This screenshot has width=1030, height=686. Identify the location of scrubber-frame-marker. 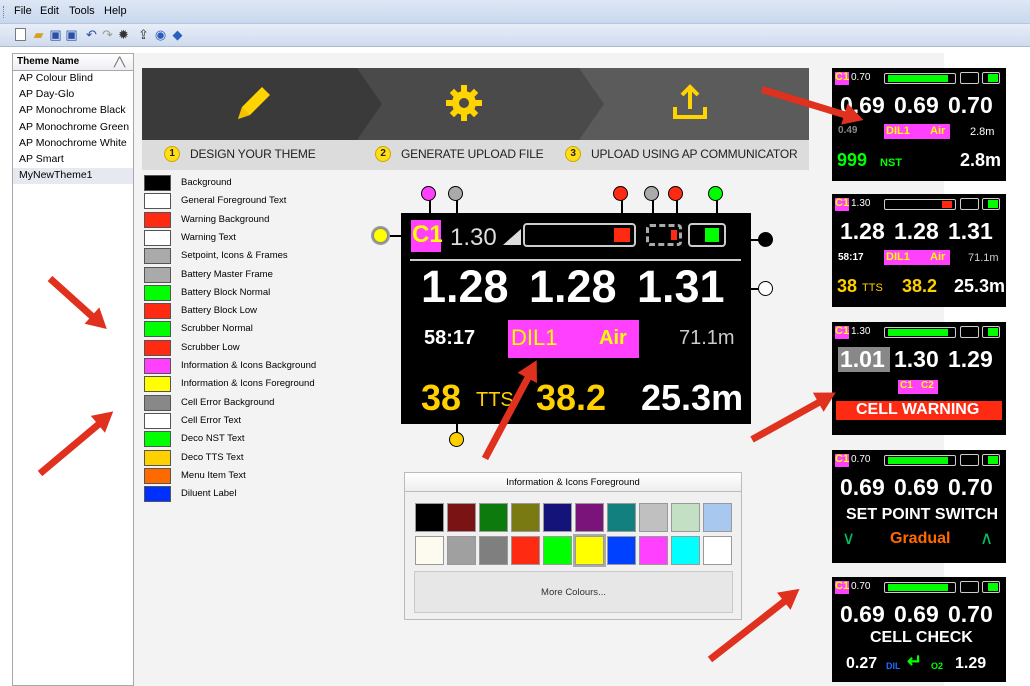
(651, 193).